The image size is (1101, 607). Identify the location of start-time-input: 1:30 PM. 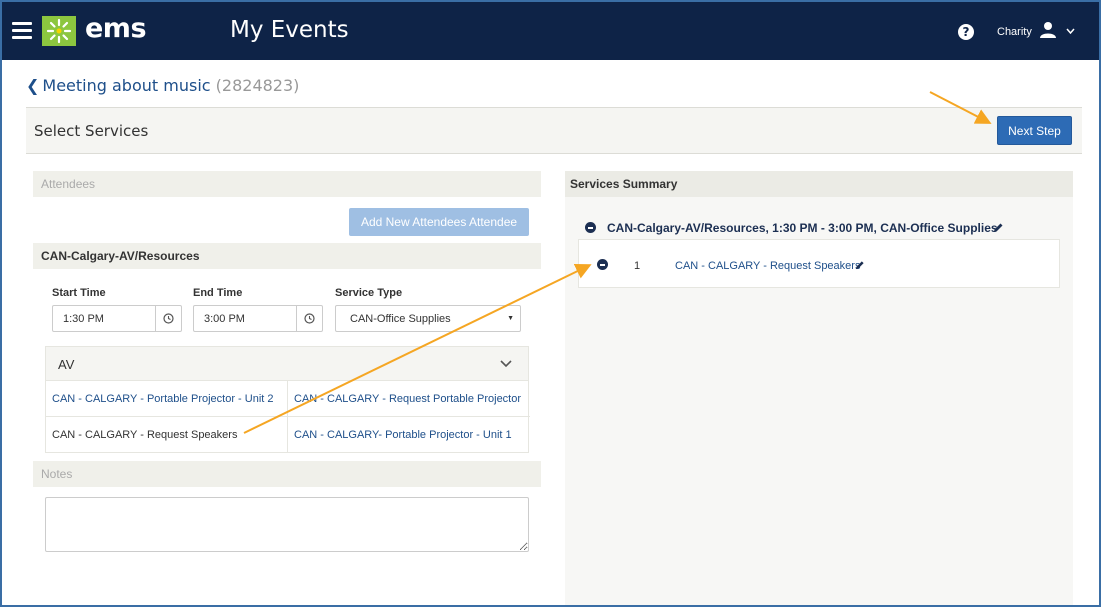
(117, 318).